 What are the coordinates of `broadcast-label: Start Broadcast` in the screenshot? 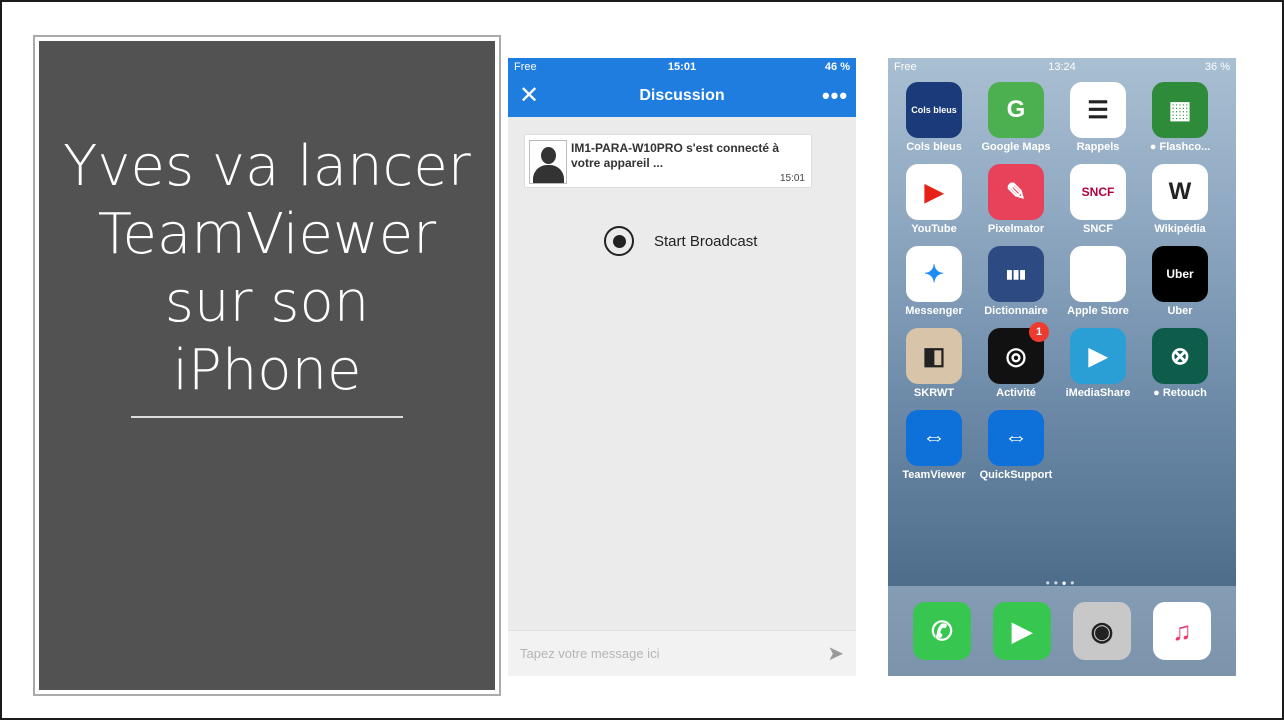 It's located at (706, 241).